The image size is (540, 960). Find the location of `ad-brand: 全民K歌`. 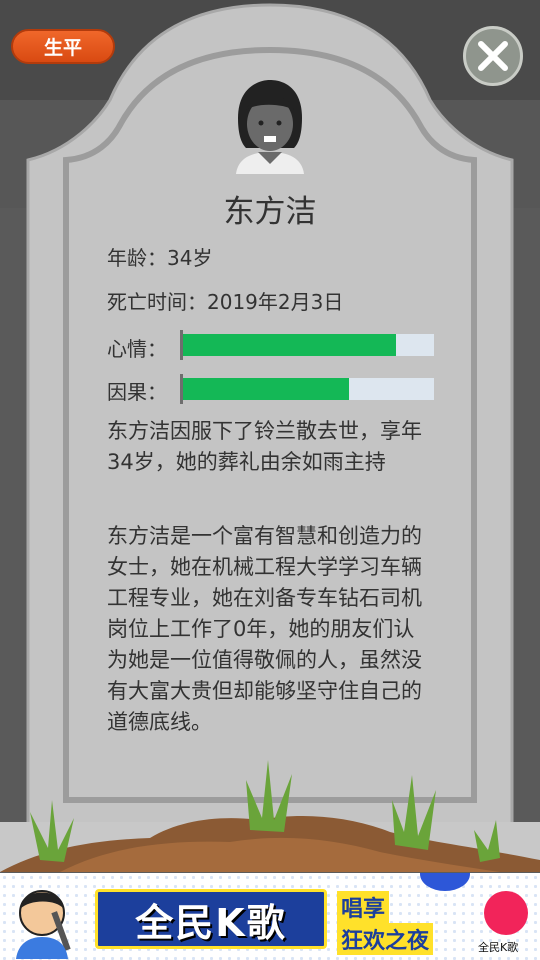

ad-brand: 全民K歌 is located at coordinates (498, 947).